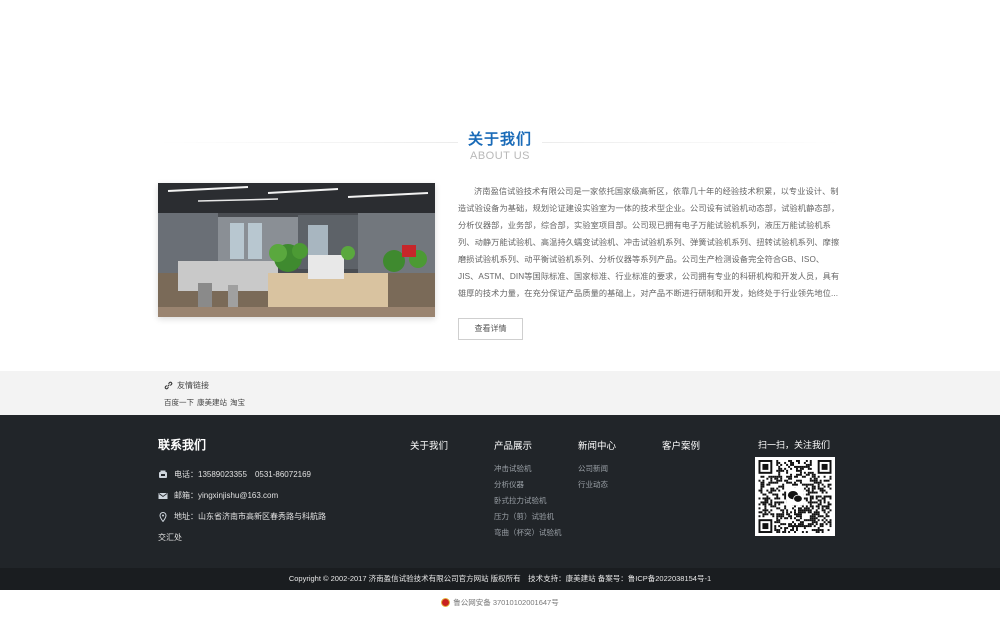 The width and height of the screenshot is (1000, 617). Describe the element at coordinates (499, 139) in the screenshot. I see `about-title: 关于我们` at that location.